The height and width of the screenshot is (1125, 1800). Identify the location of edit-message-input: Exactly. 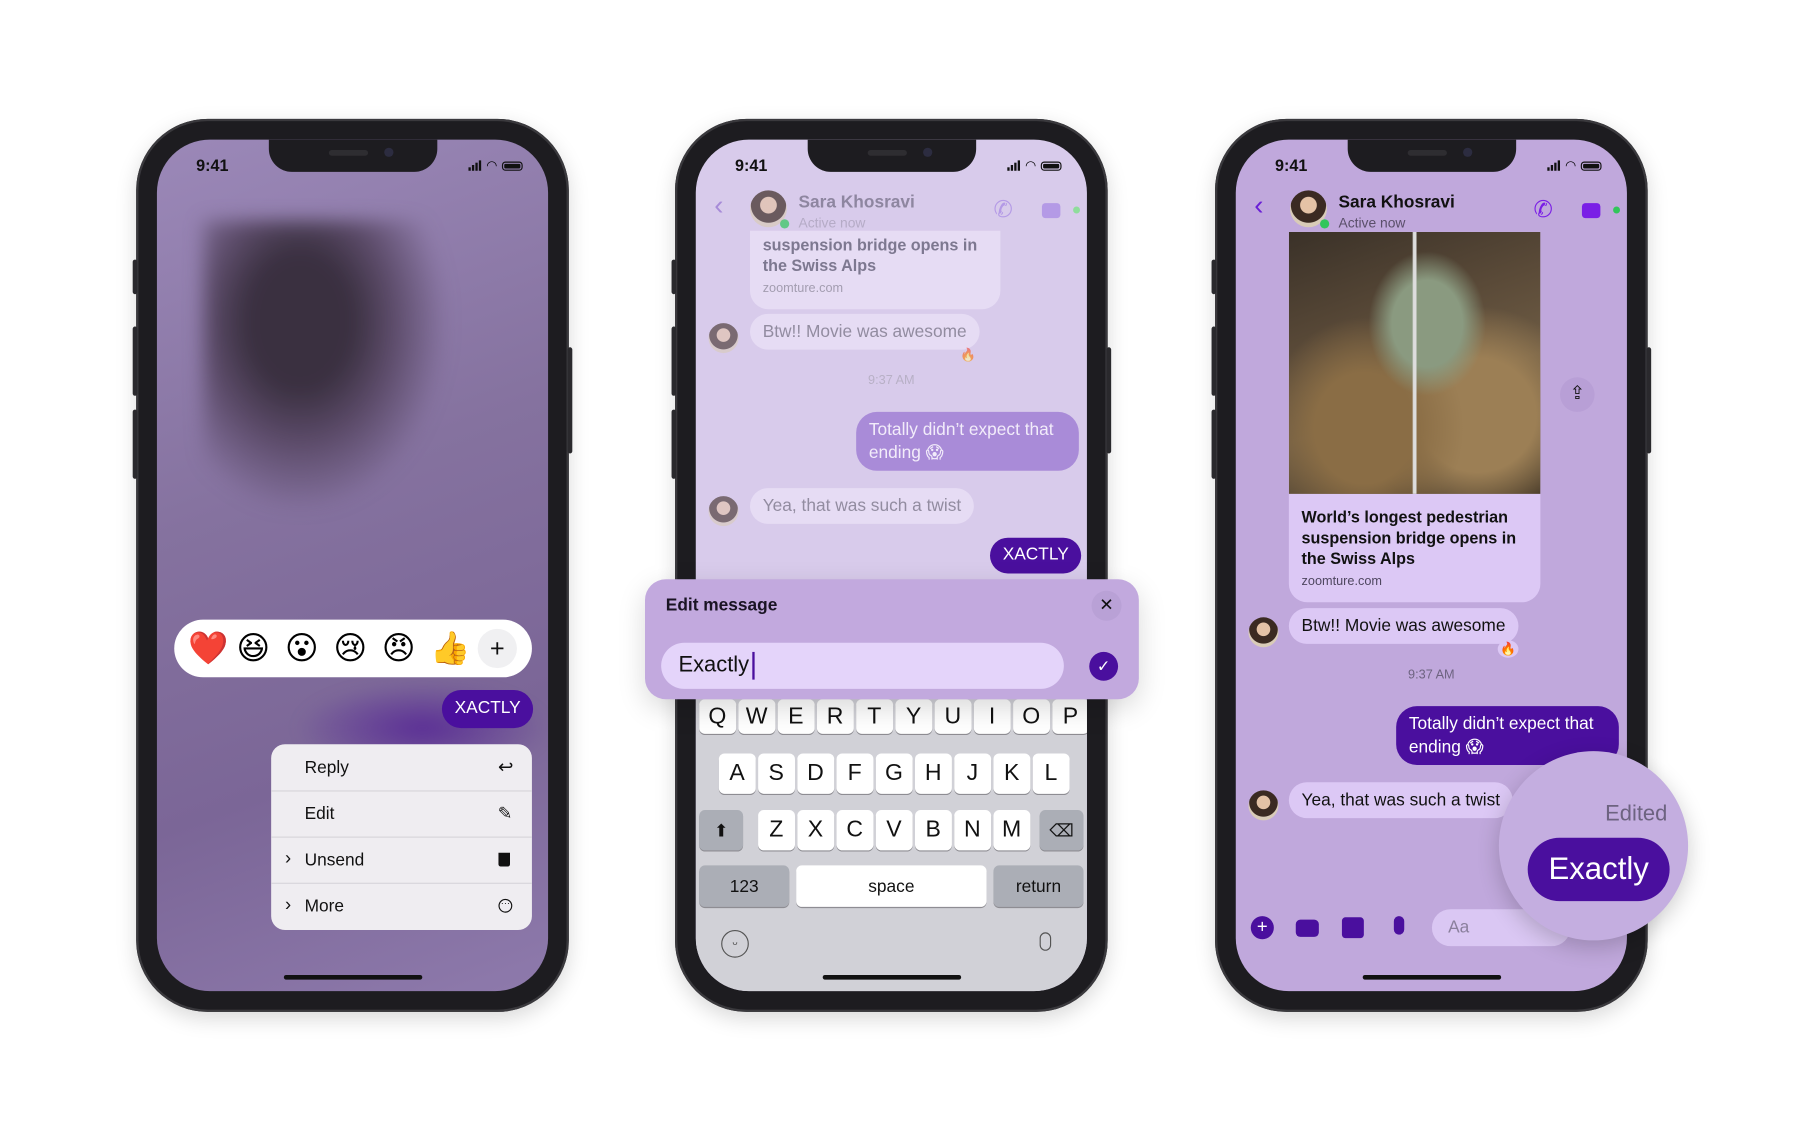
(862, 665).